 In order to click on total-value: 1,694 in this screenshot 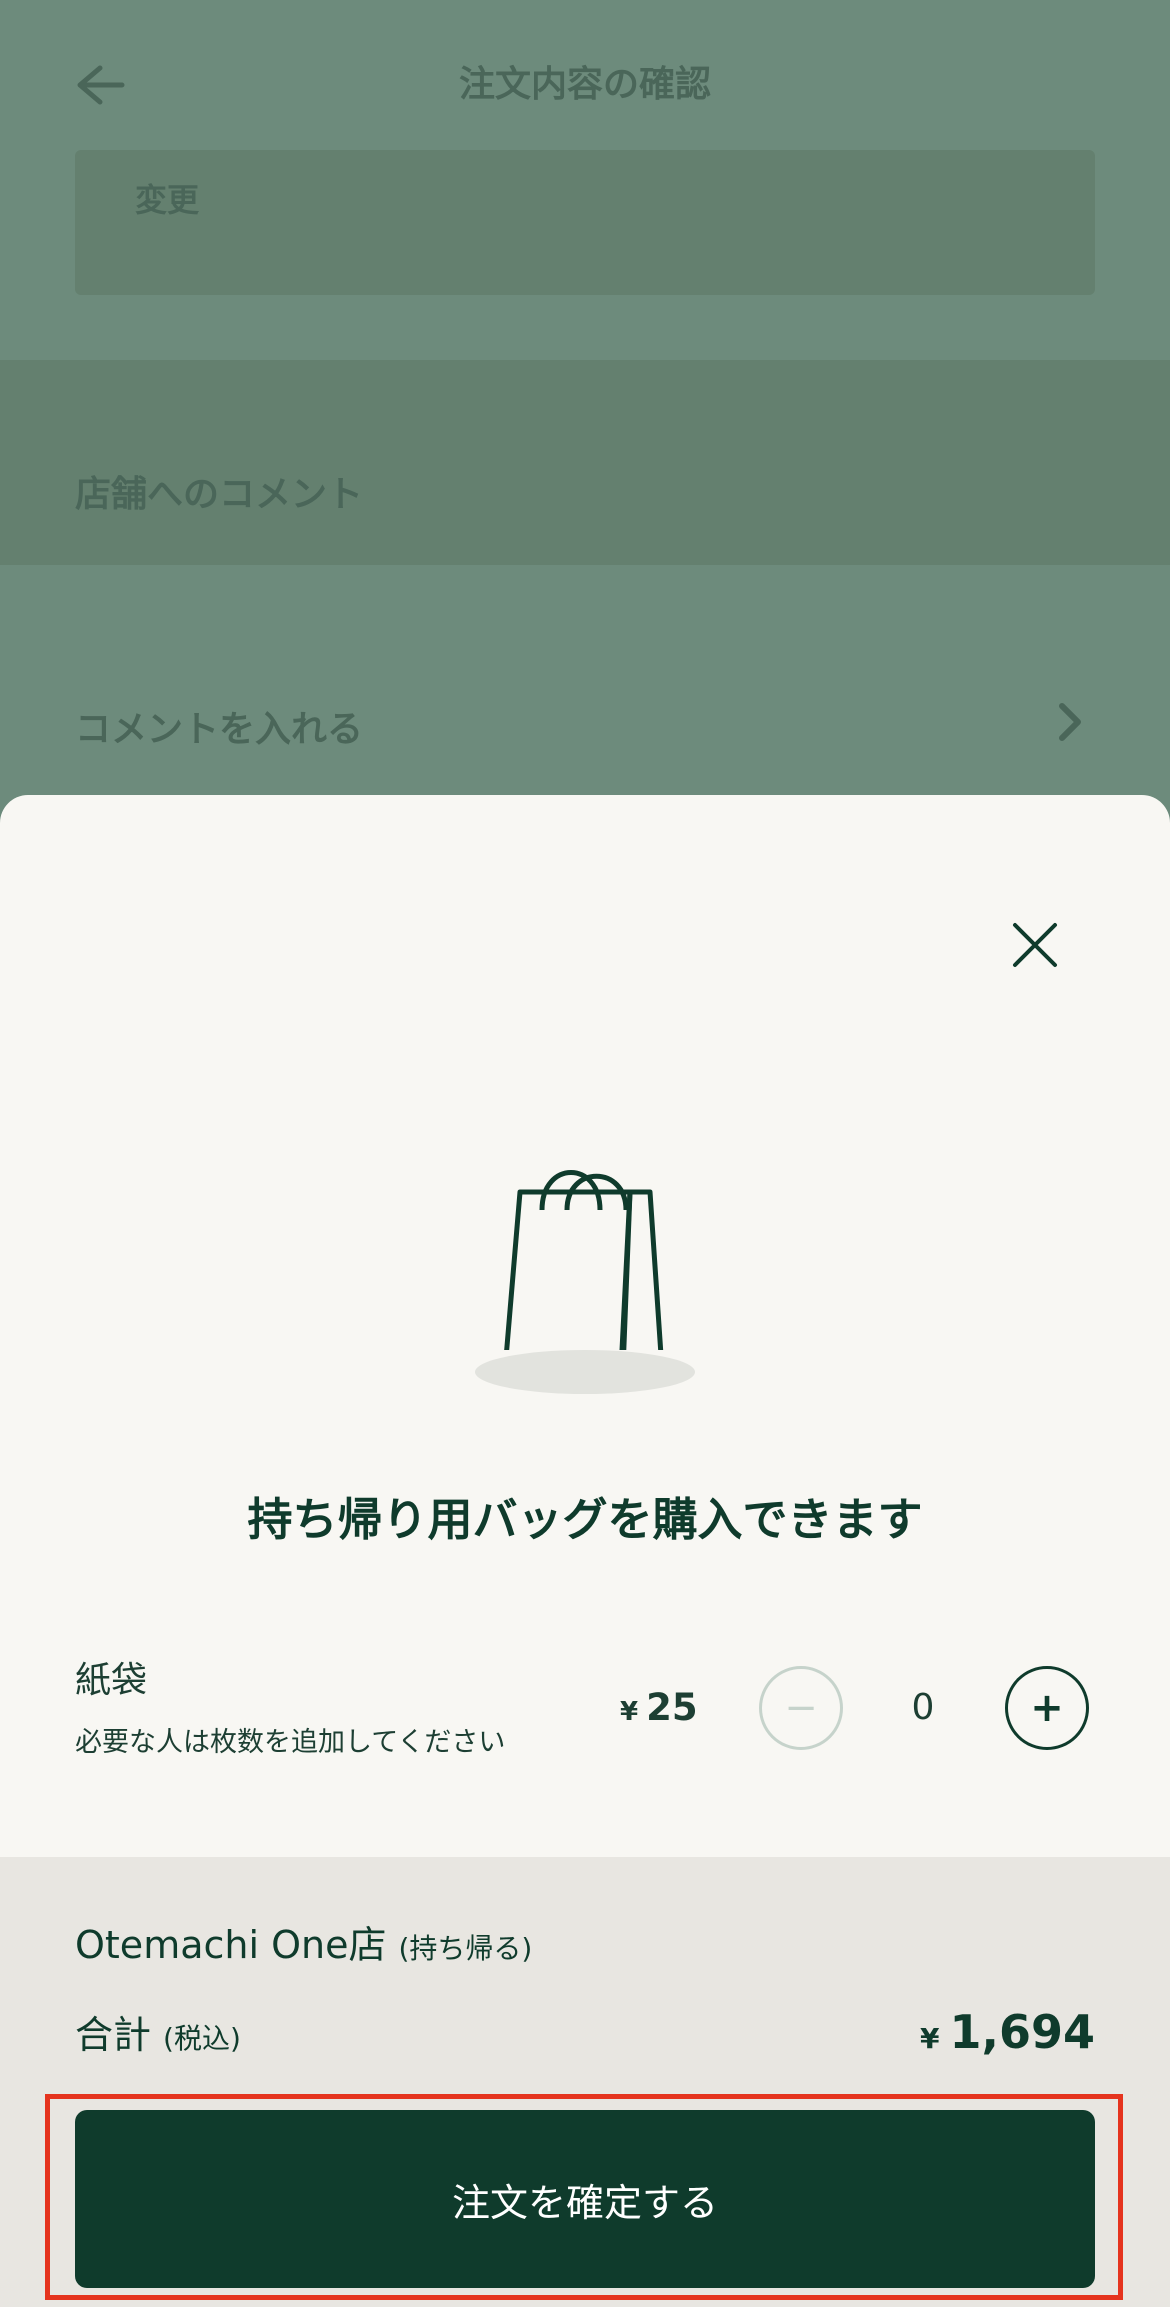, I will do `click(1022, 2032)`.